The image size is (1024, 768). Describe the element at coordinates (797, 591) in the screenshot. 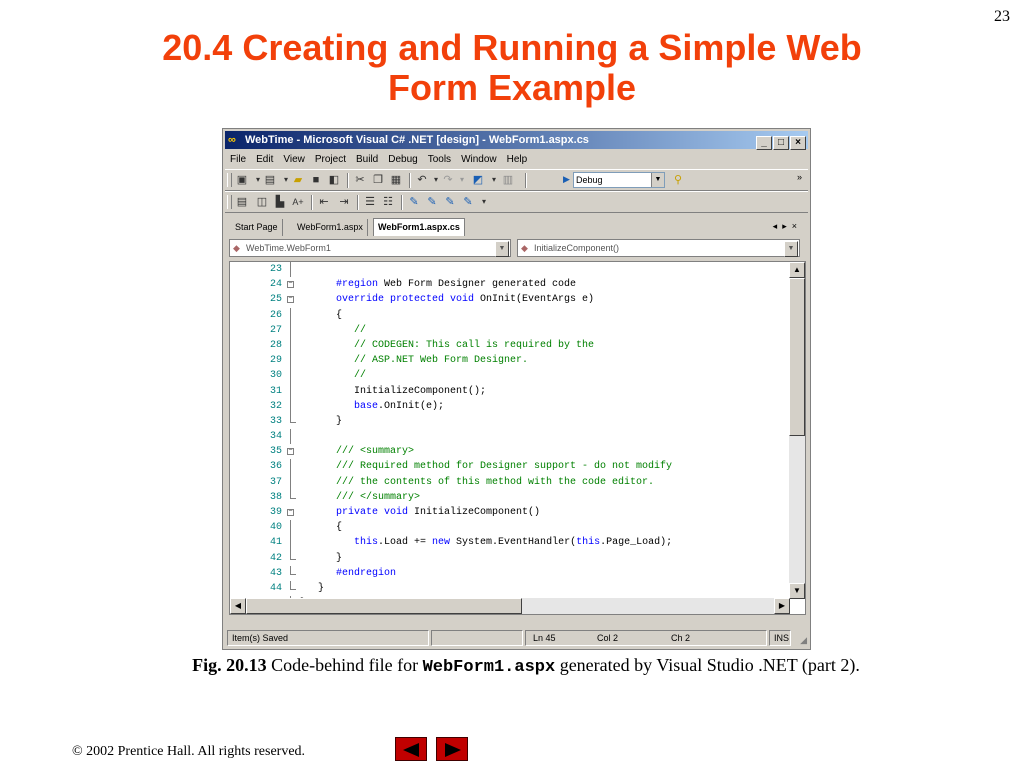

I see `scroll-down-icon: ▼` at that location.